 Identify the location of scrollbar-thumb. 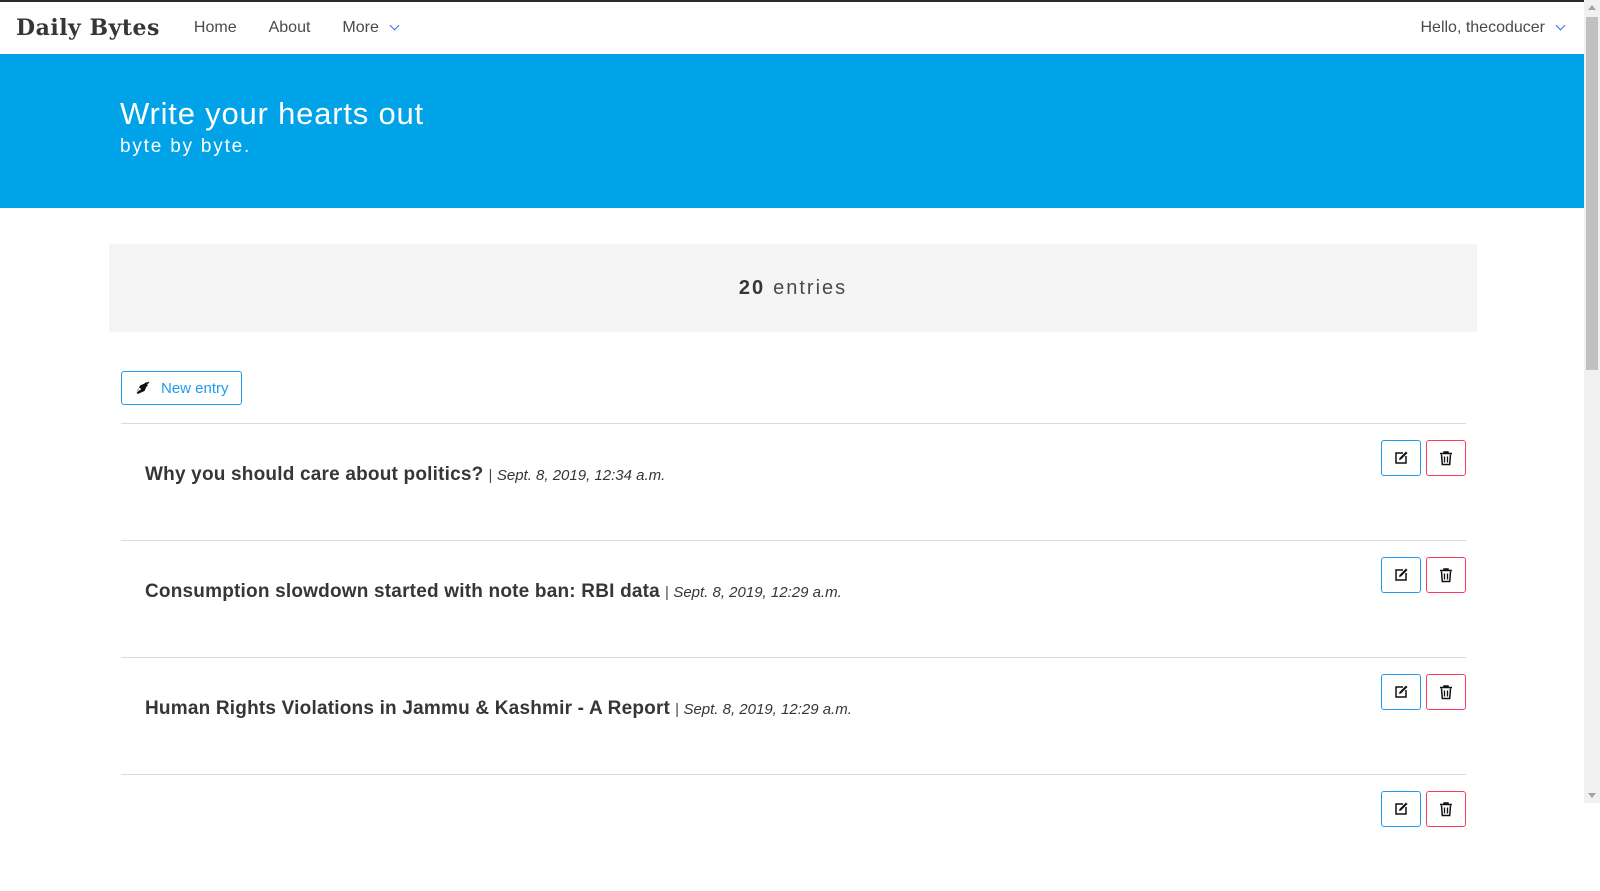
(1592, 193).